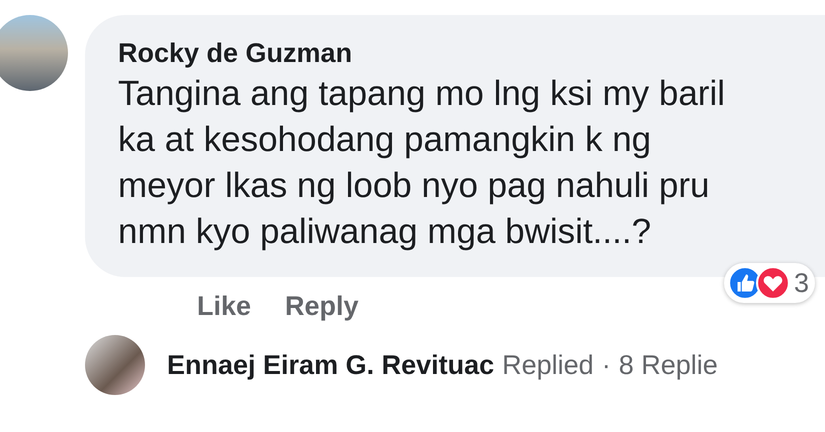  I want to click on replied-label: Replied, so click(548, 365).